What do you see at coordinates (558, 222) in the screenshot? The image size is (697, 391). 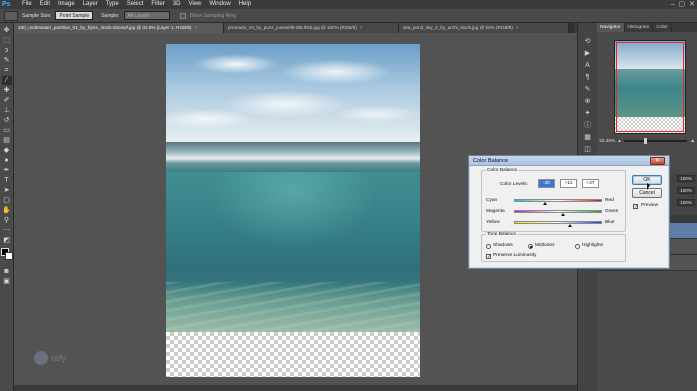 I see `yellow-blue-track` at bounding box center [558, 222].